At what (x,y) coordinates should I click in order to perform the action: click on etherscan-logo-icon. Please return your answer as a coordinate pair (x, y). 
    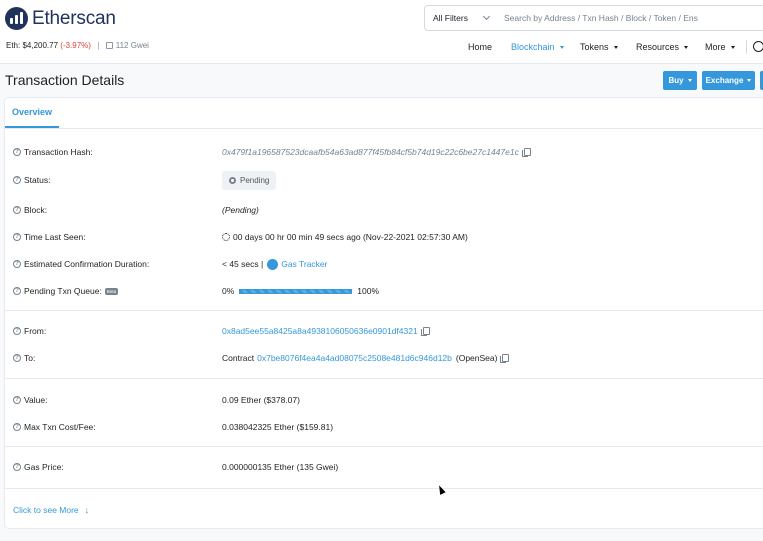
    Looking at the image, I should click on (16, 18).